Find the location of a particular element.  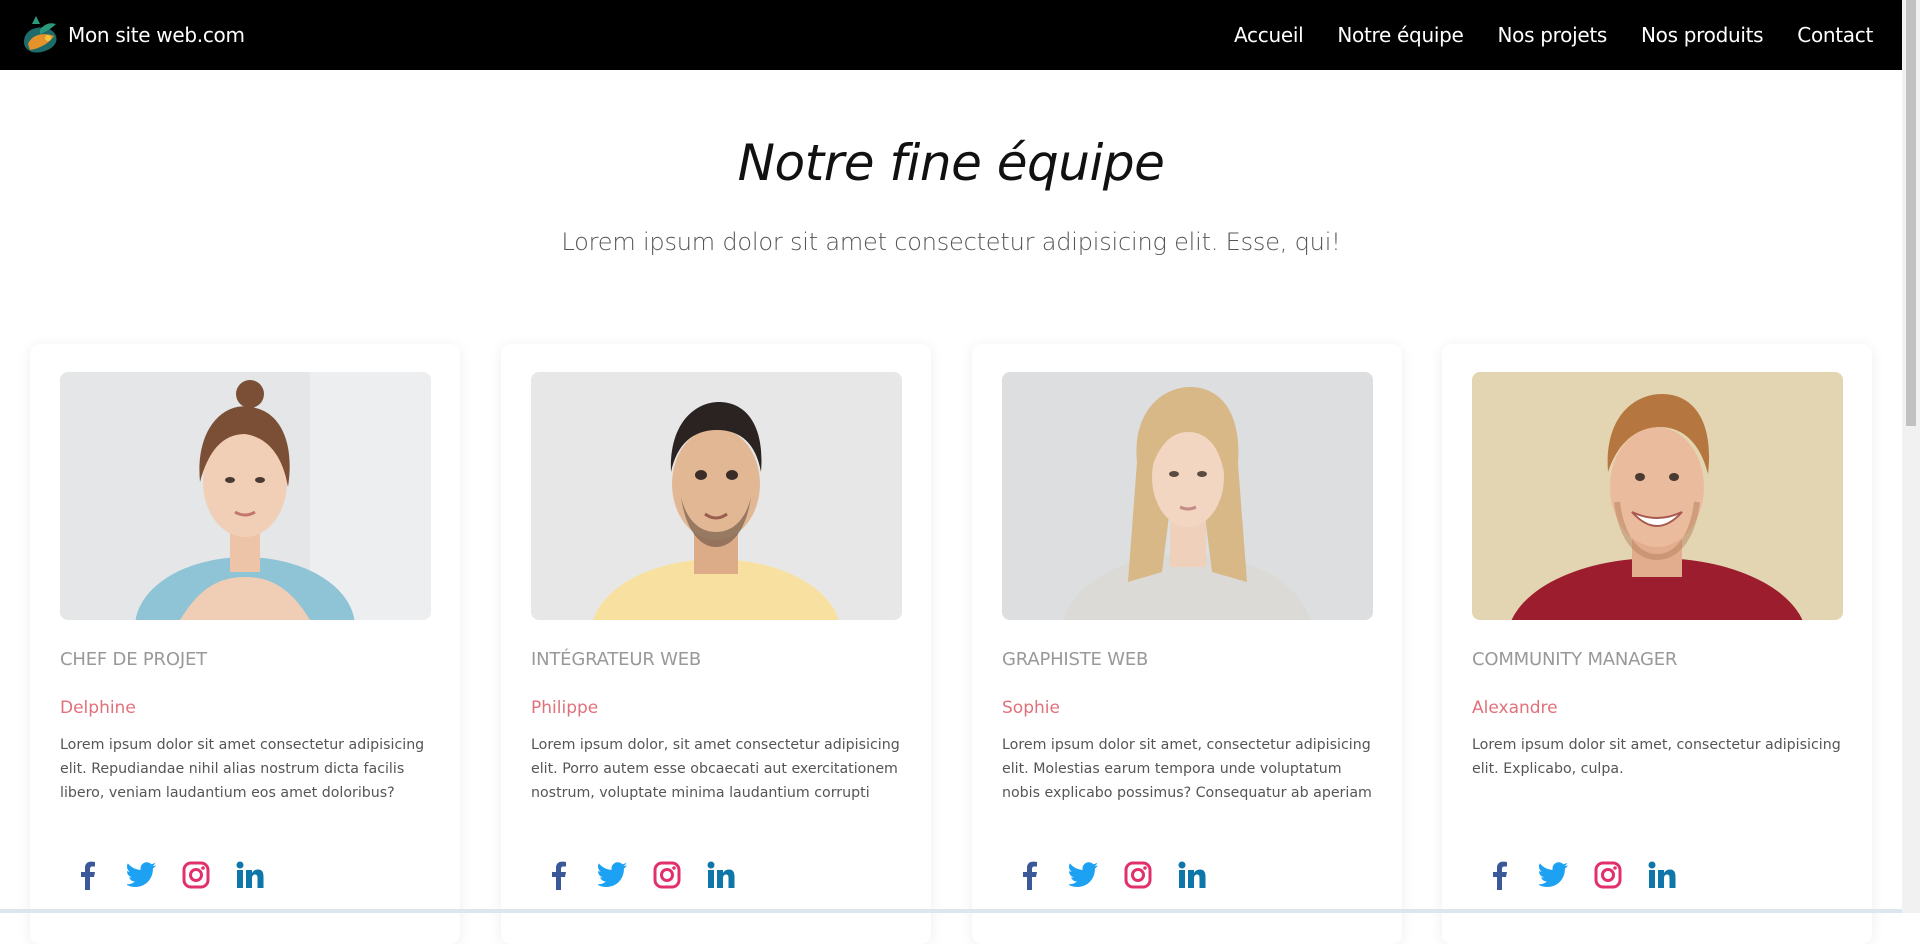

team-name: Sophie is located at coordinates (1031, 708).